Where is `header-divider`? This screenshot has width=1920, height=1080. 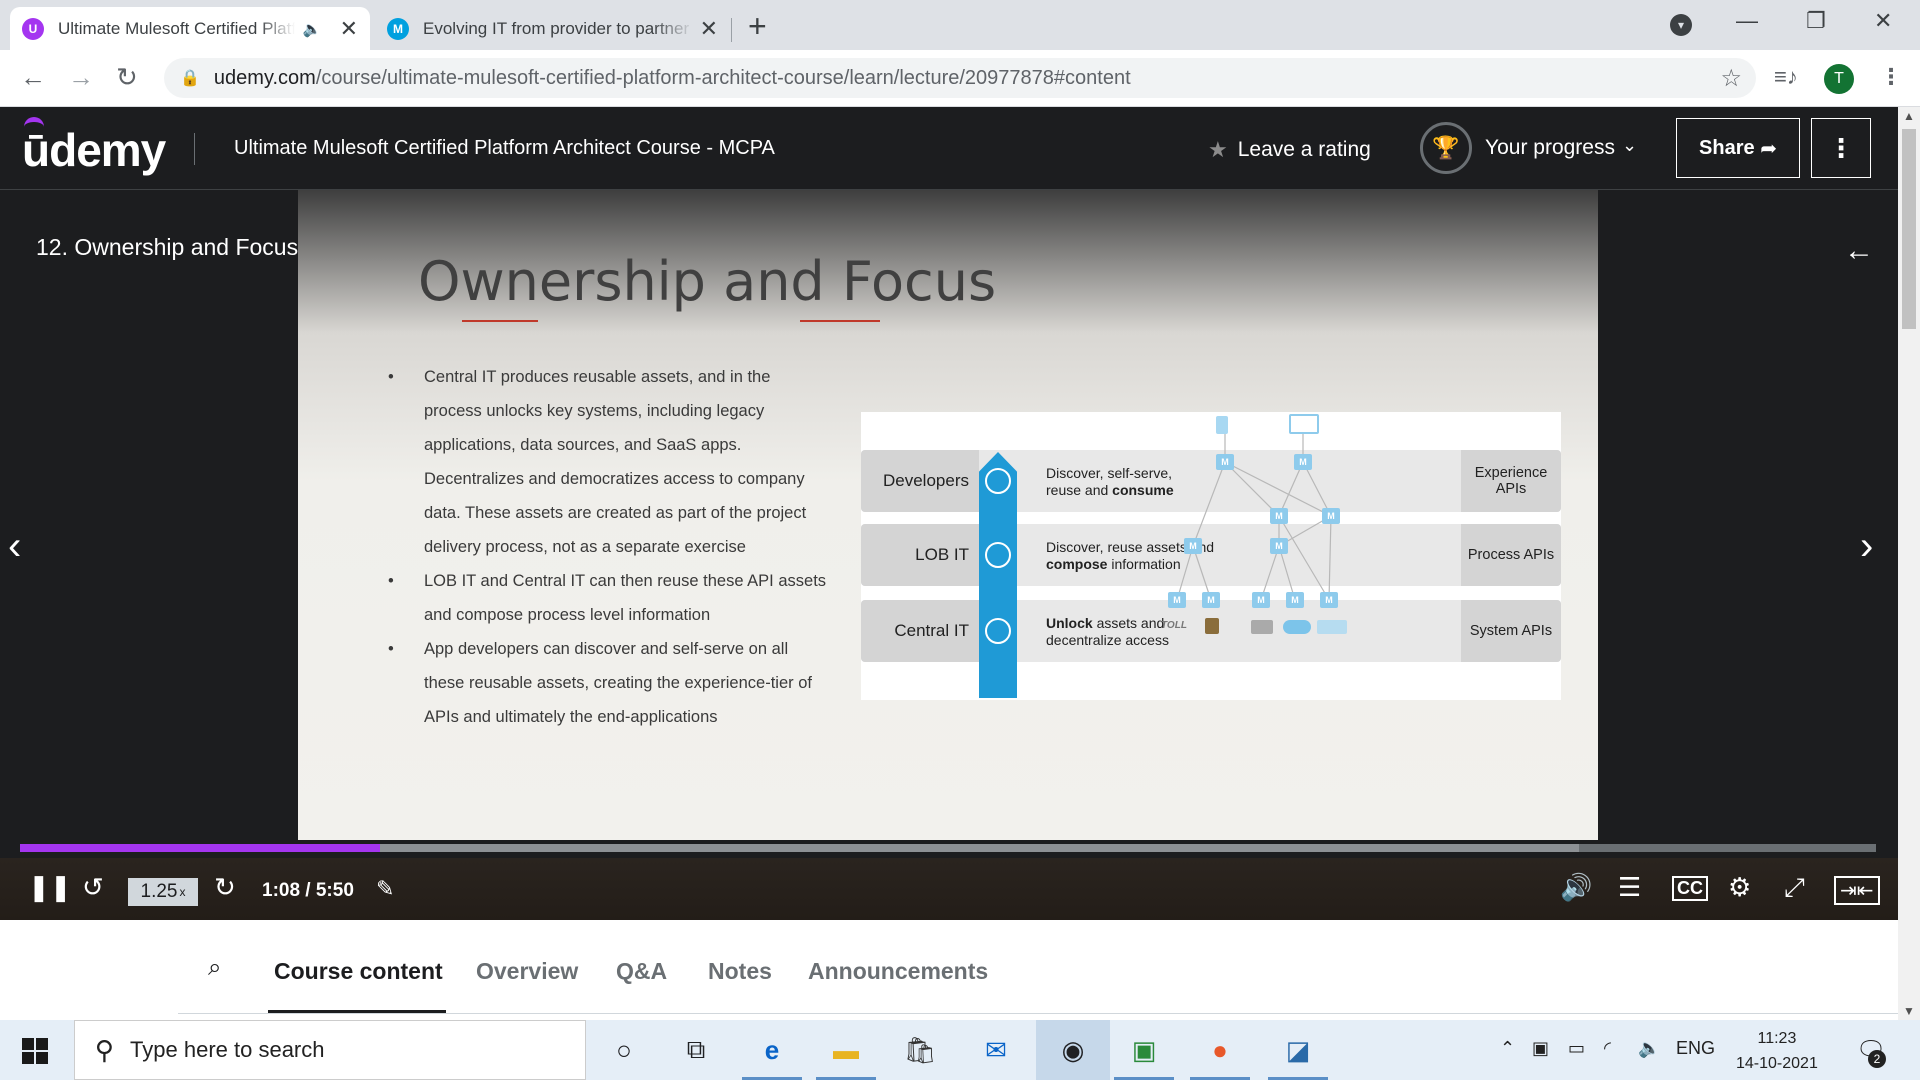 header-divider is located at coordinates (194, 149).